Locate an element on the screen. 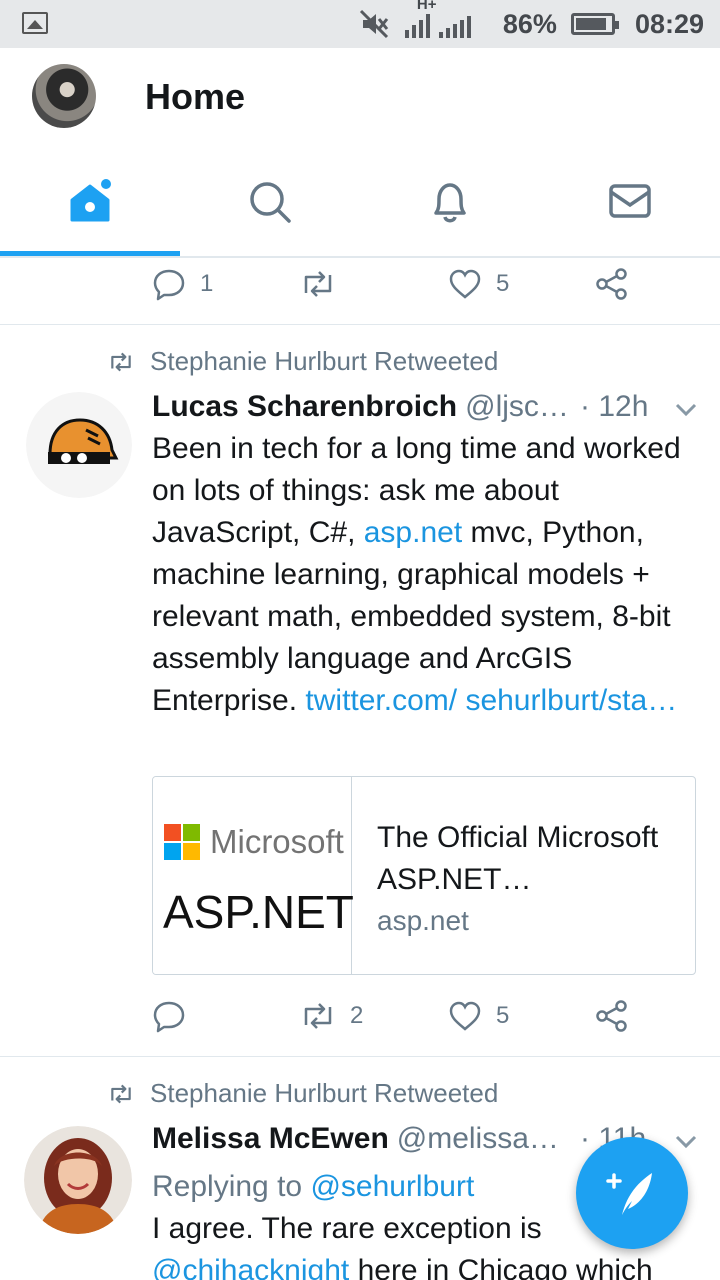  status-icons: H+ 86% 08:29 is located at coordinates (530, 24).